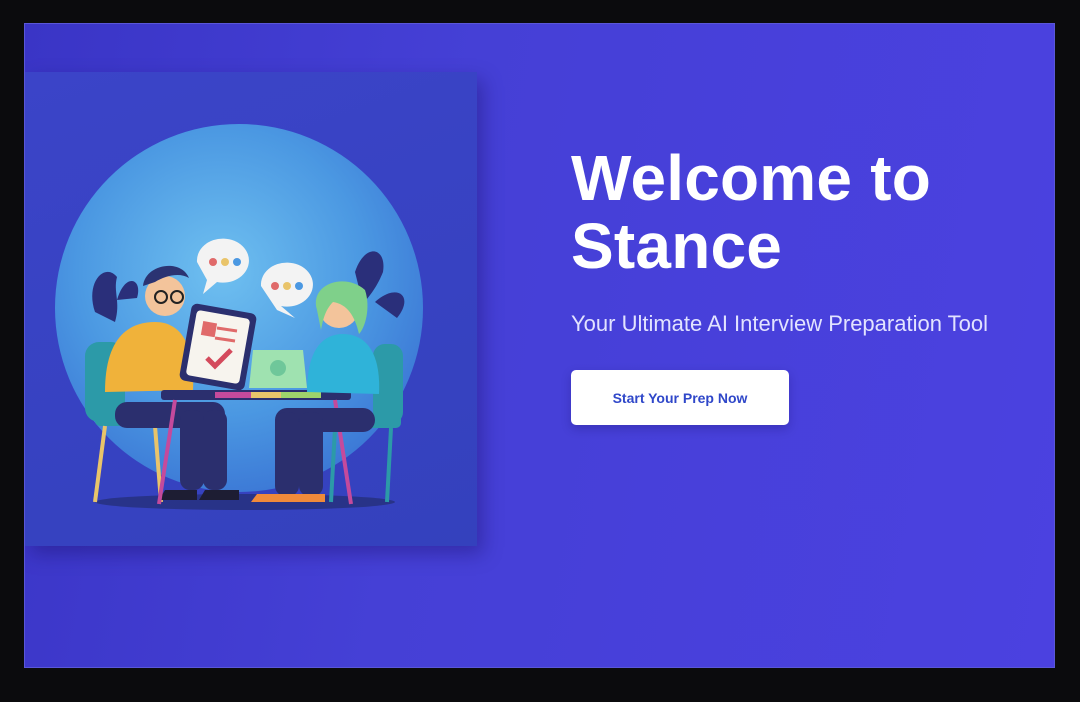 Image resolution: width=1080 pixels, height=702 pixels. I want to click on start-prep-button: Start Your Prep Now, so click(680, 397).